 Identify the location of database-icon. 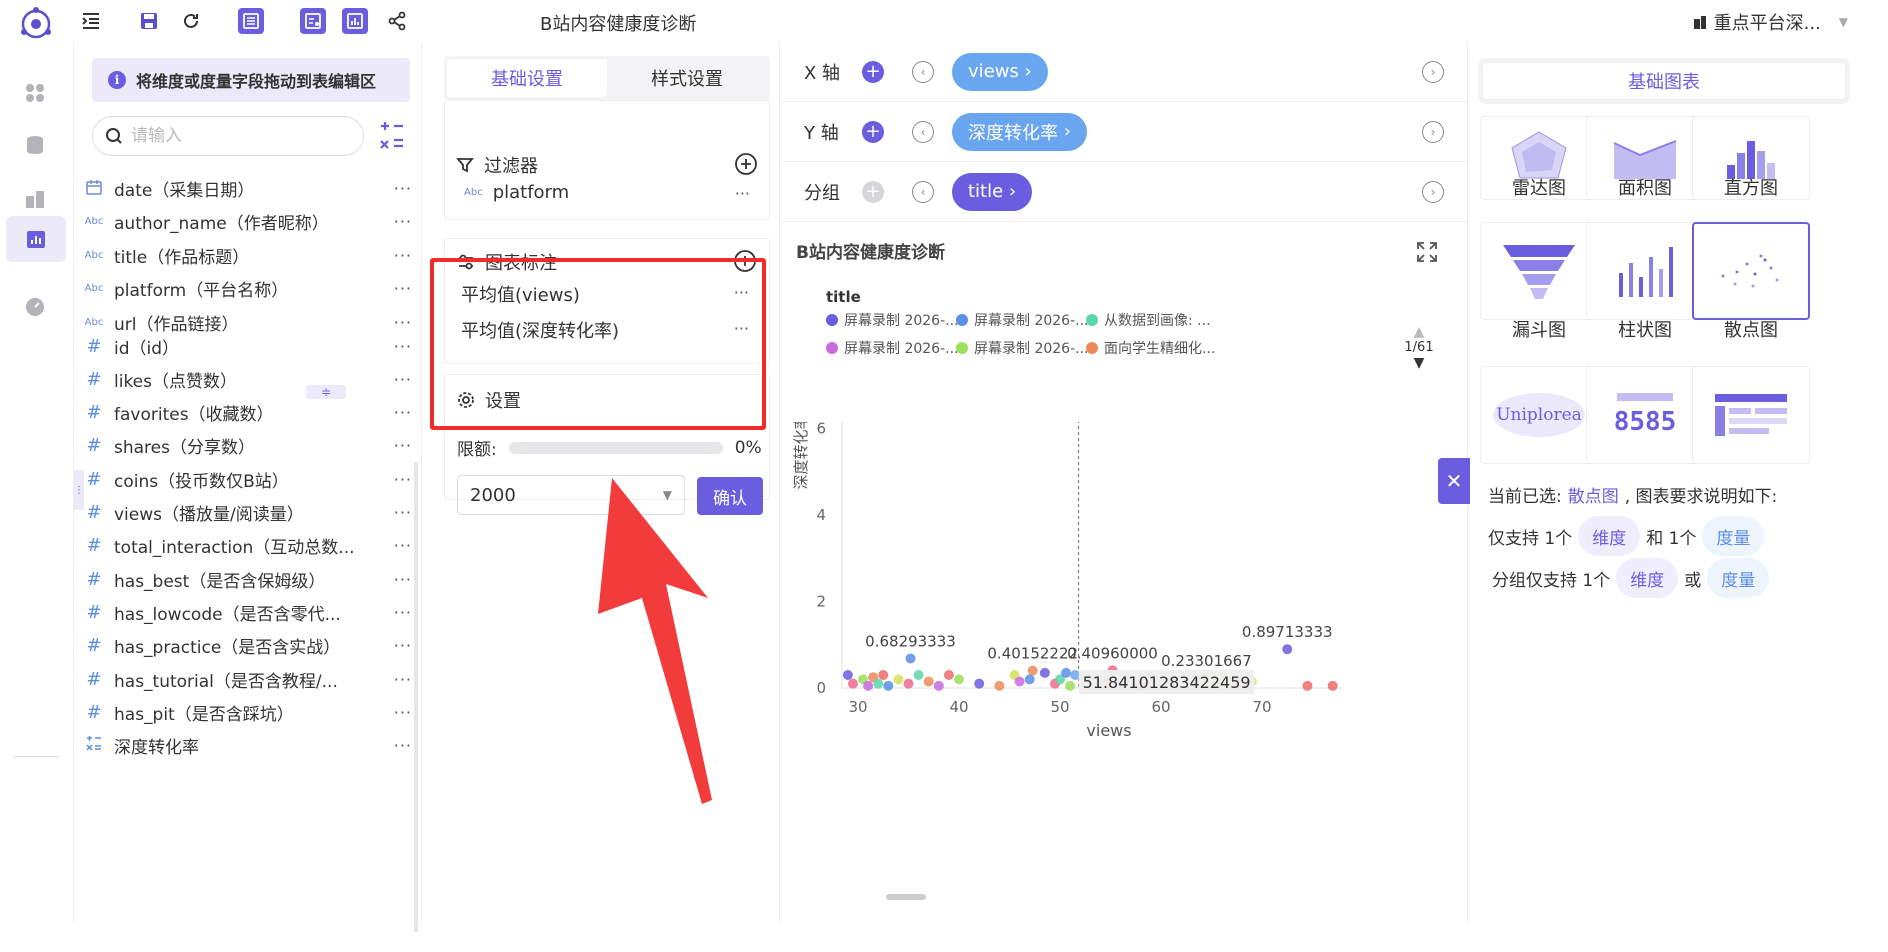
(35, 145).